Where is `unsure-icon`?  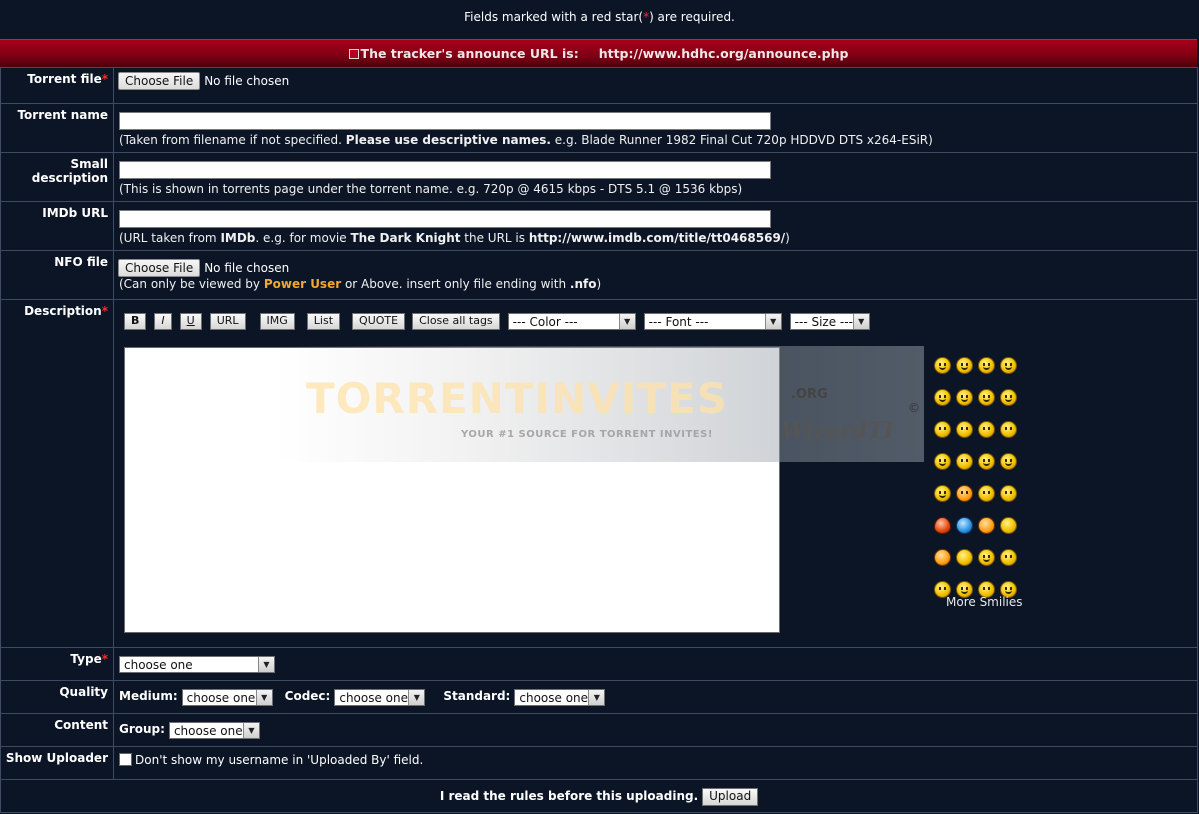 unsure-icon is located at coordinates (1008, 493).